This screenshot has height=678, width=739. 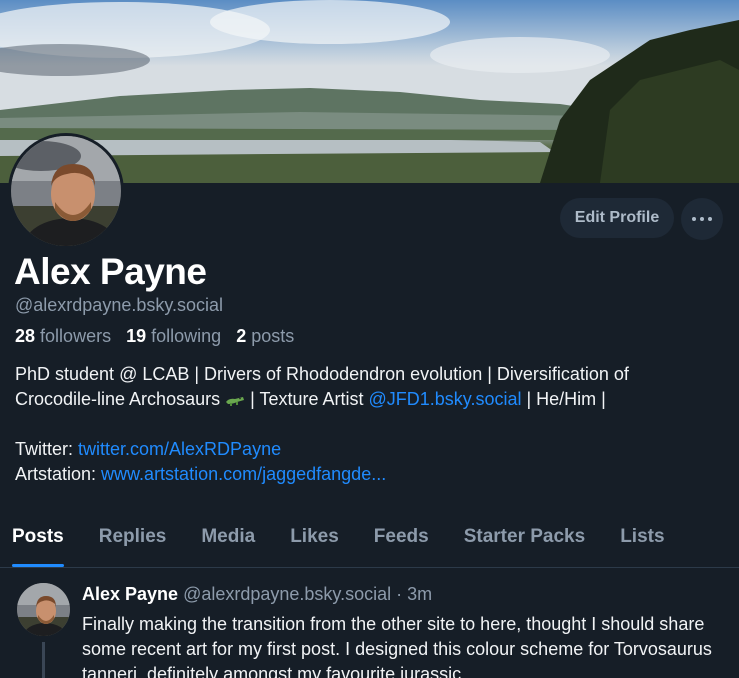 I want to click on ellipsis-horizontal-icon, so click(x=694, y=219).